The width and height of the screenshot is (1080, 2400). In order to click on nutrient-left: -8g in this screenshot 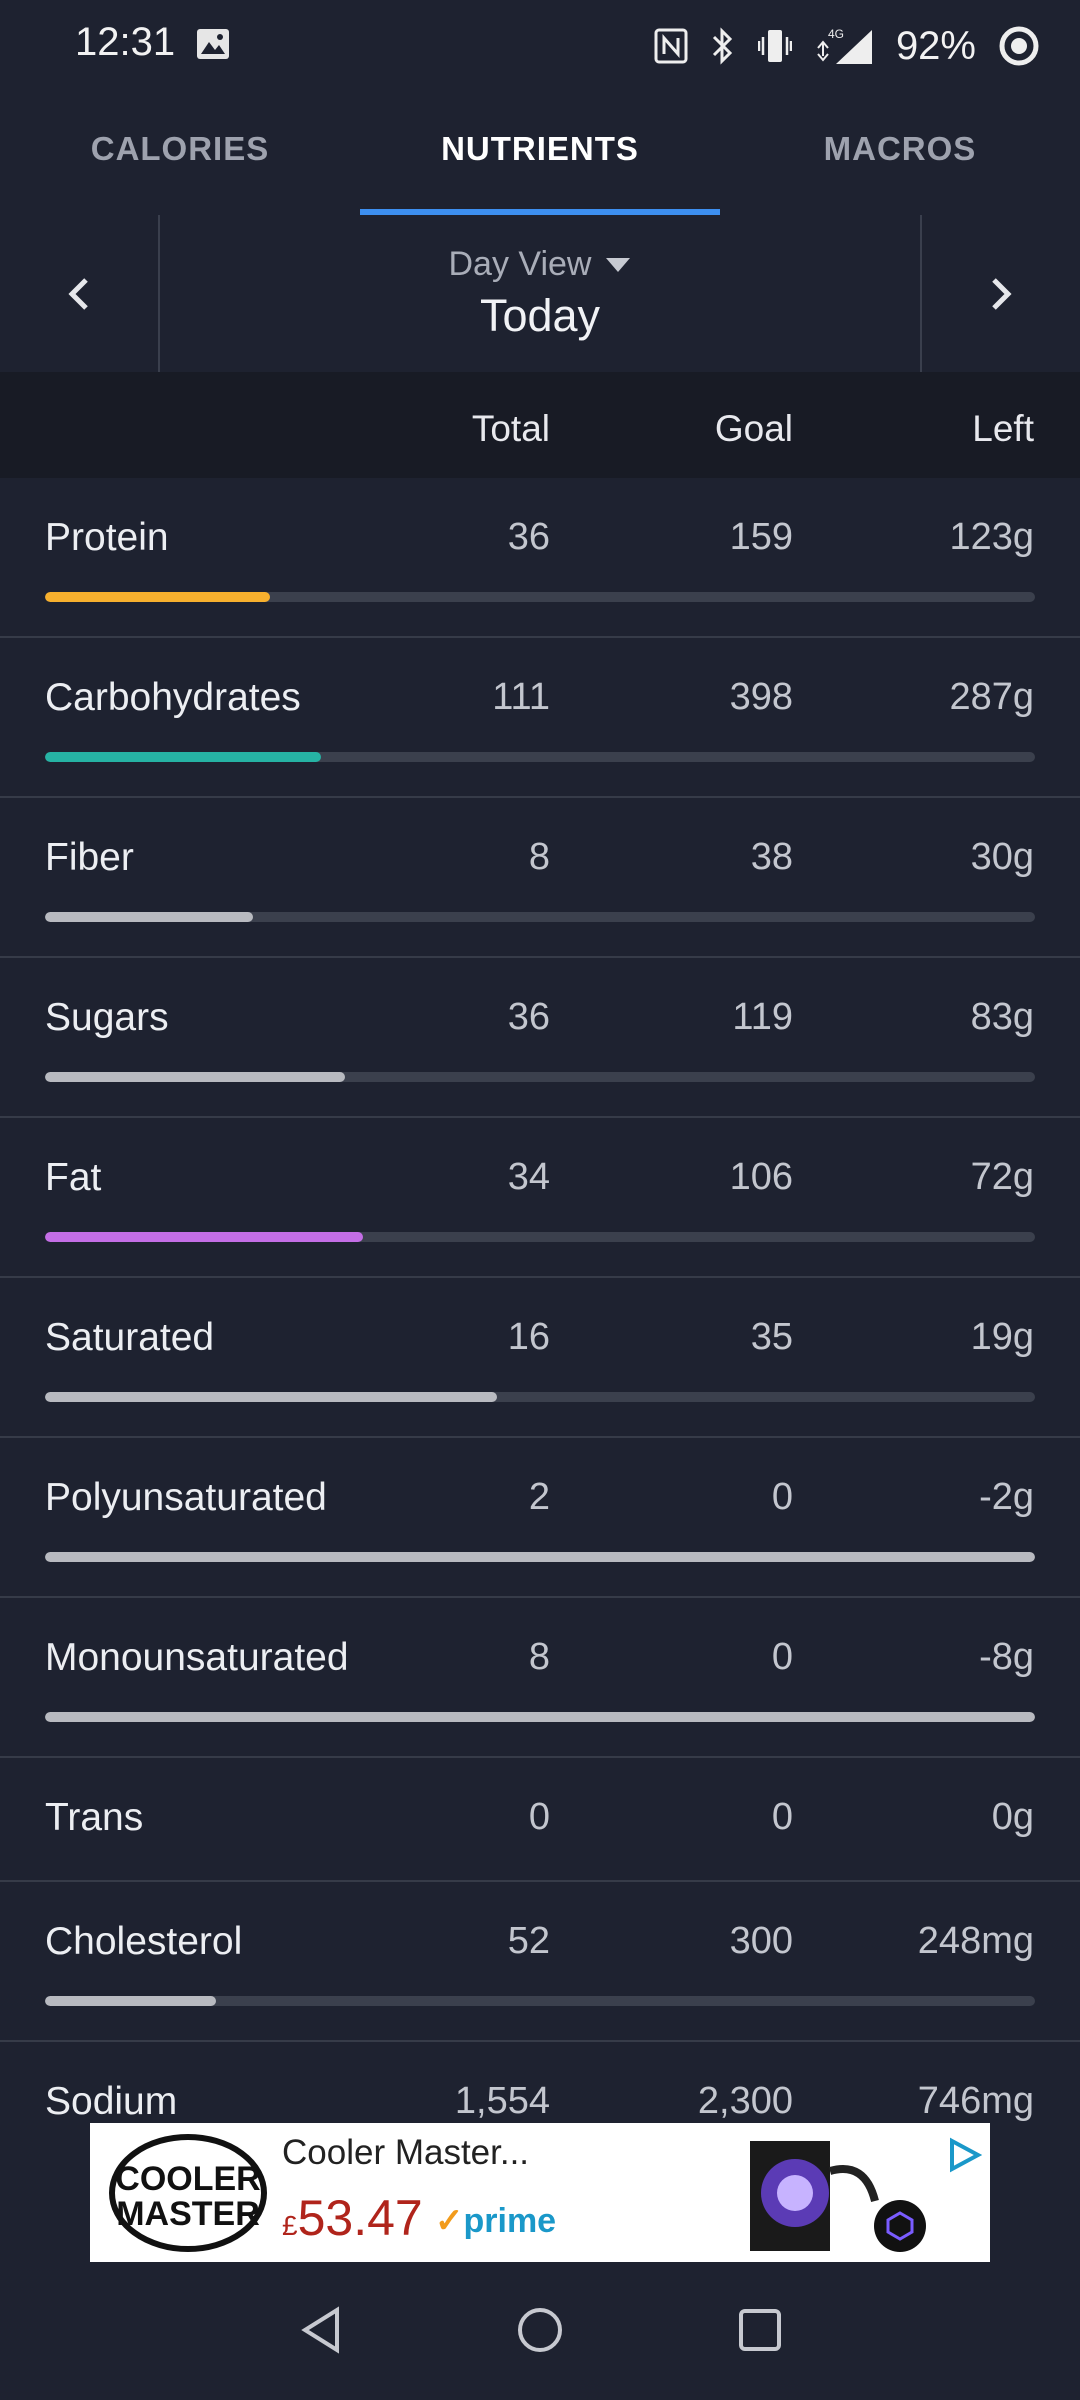, I will do `click(1006, 1657)`.